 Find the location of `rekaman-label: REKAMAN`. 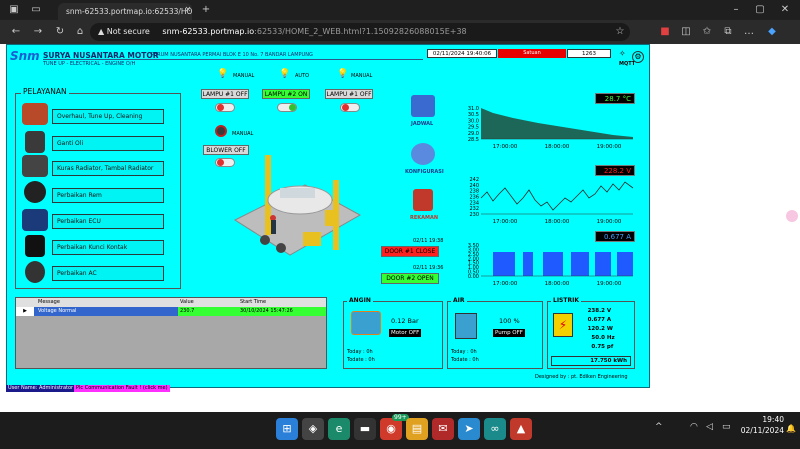

rekaman-label: REKAMAN is located at coordinates (424, 218).